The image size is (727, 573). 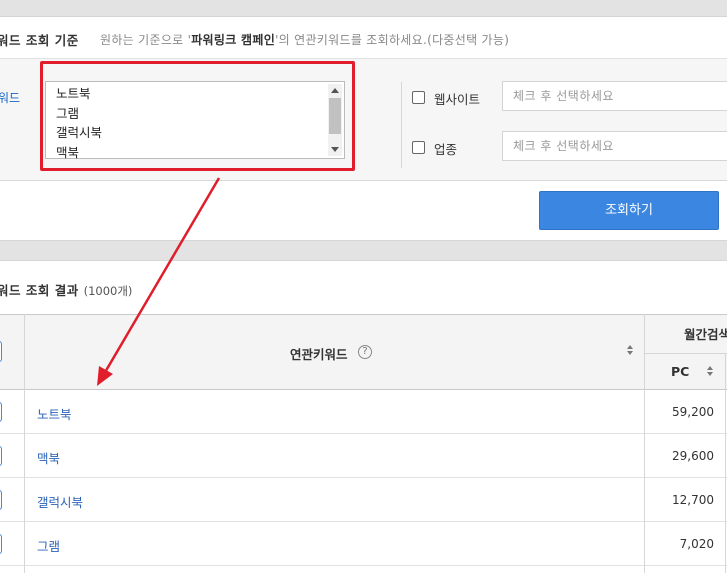 What do you see at coordinates (630, 353) in the screenshot?
I see `sort-down-icon` at bounding box center [630, 353].